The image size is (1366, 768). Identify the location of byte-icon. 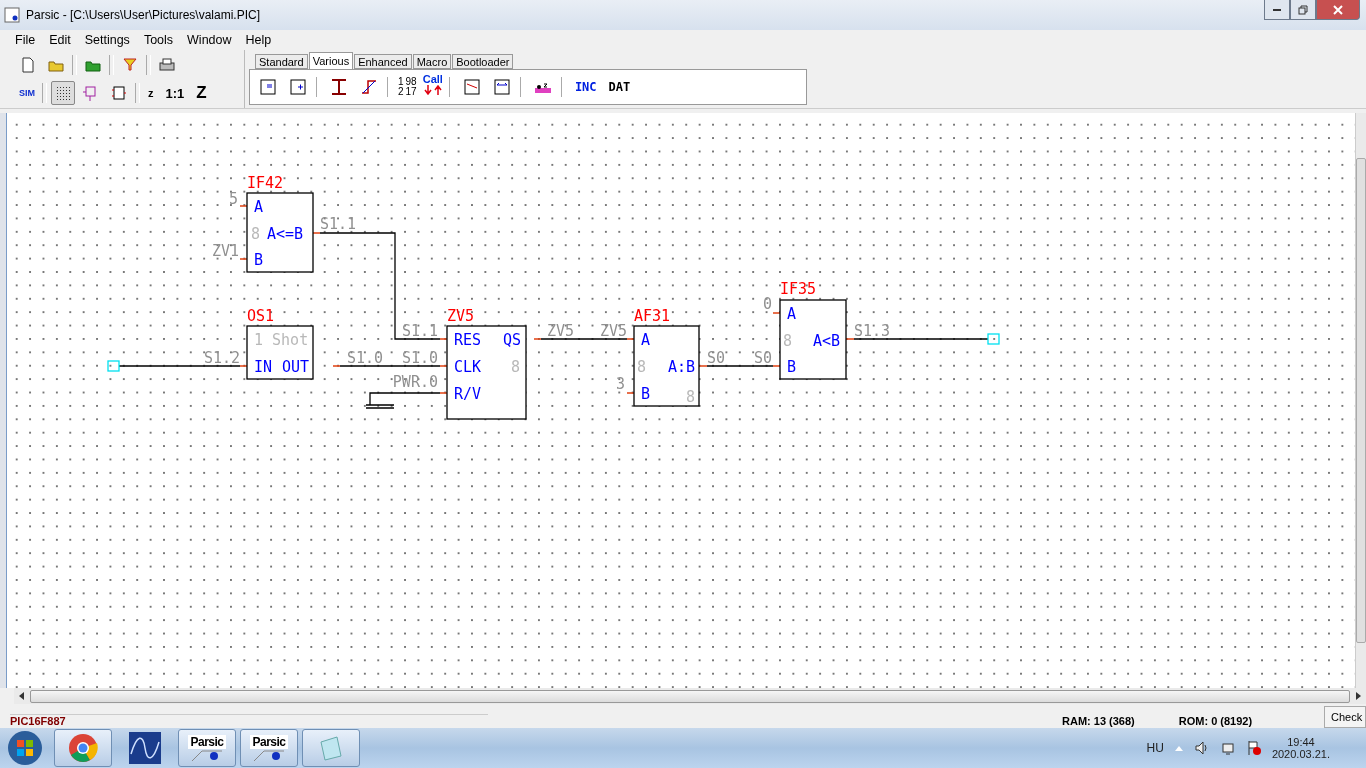
(501, 87).